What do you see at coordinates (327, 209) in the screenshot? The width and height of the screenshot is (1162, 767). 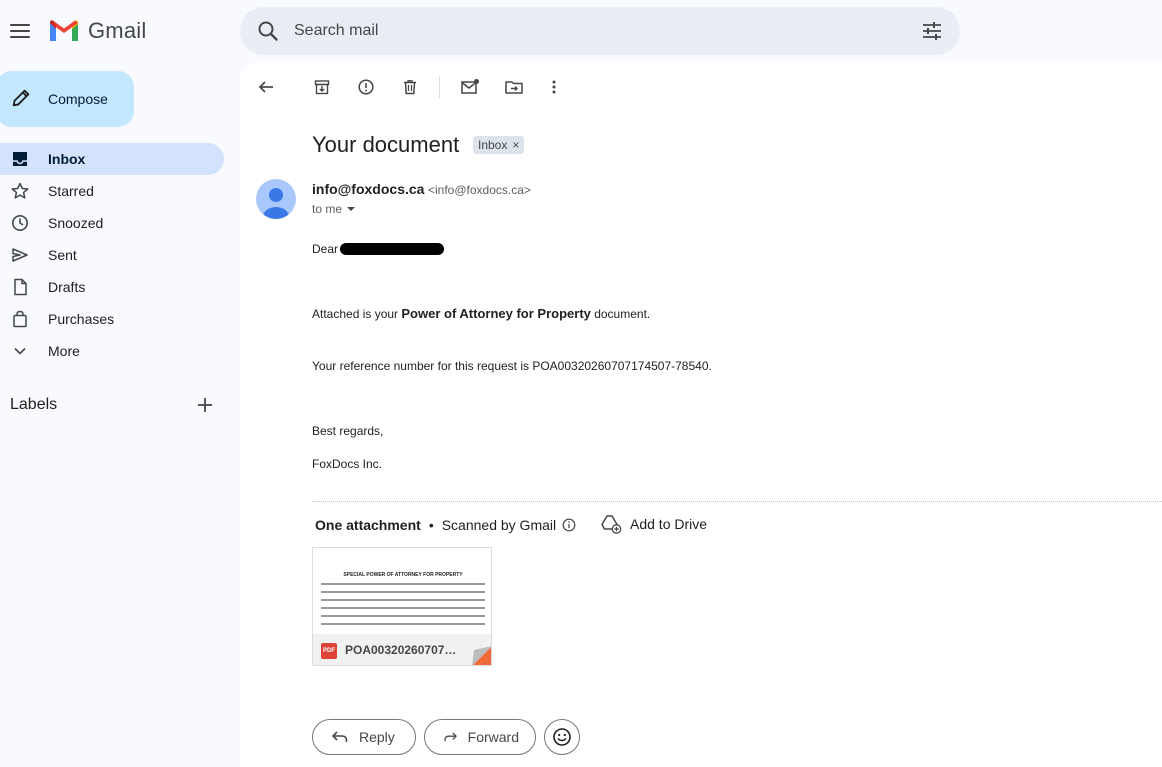 I see `recipient-text: to me` at bounding box center [327, 209].